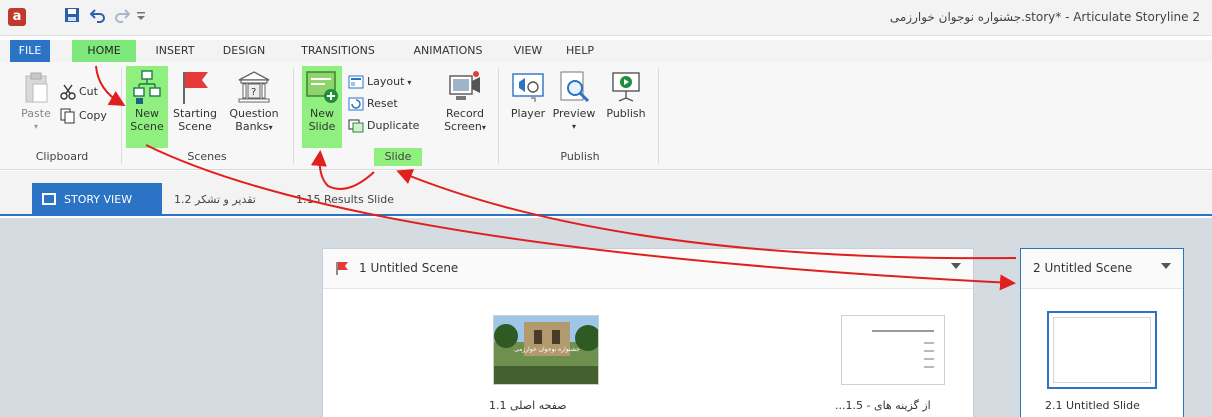  Describe the element at coordinates (195, 88) in the screenshot. I see `flag-icon` at that location.